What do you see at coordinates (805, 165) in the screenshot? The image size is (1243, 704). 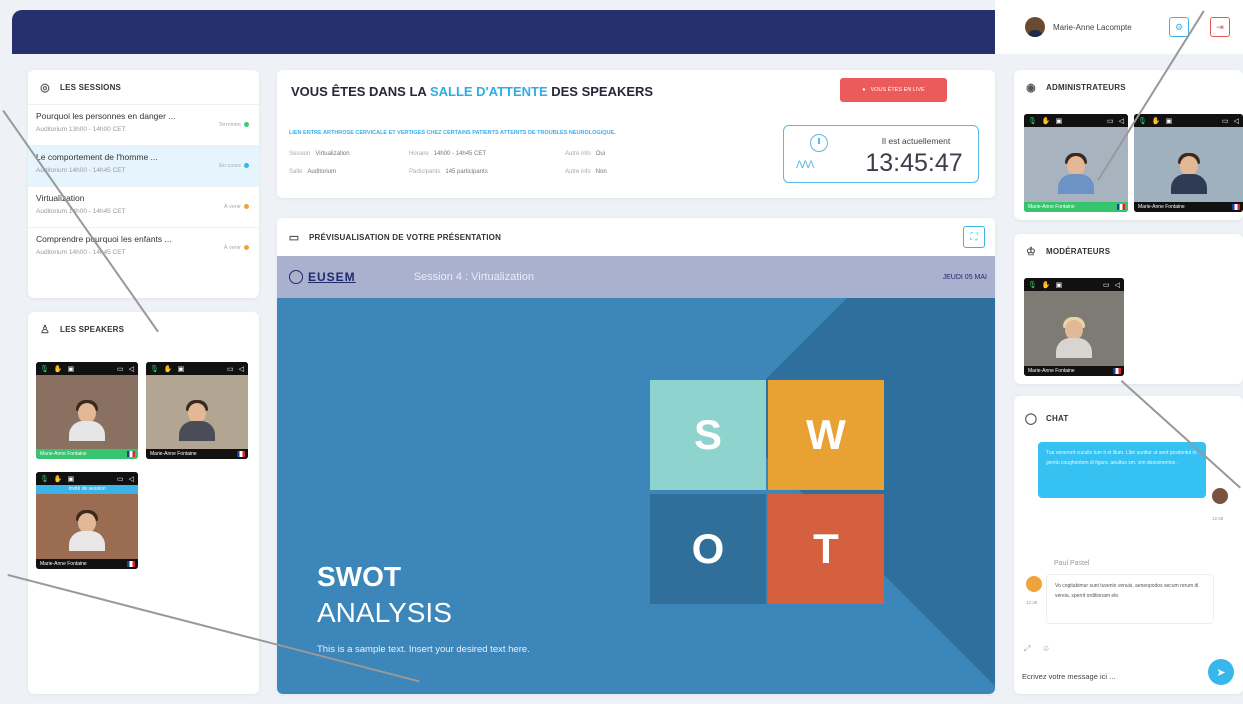 I see `audience-icon: ᐱᐱᐱ` at bounding box center [805, 165].